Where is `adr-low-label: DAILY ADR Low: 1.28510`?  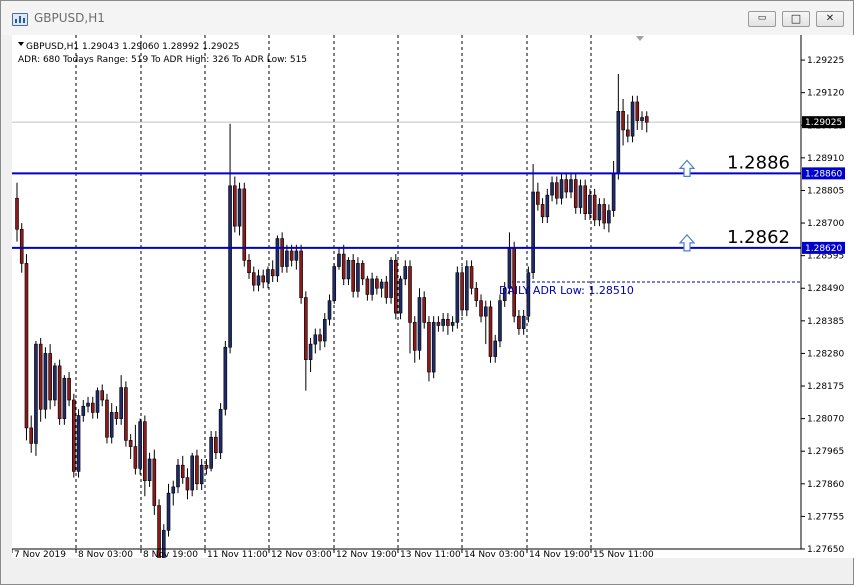
adr-low-label: DAILY ADR Low: 1.28510 is located at coordinates (566, 290).